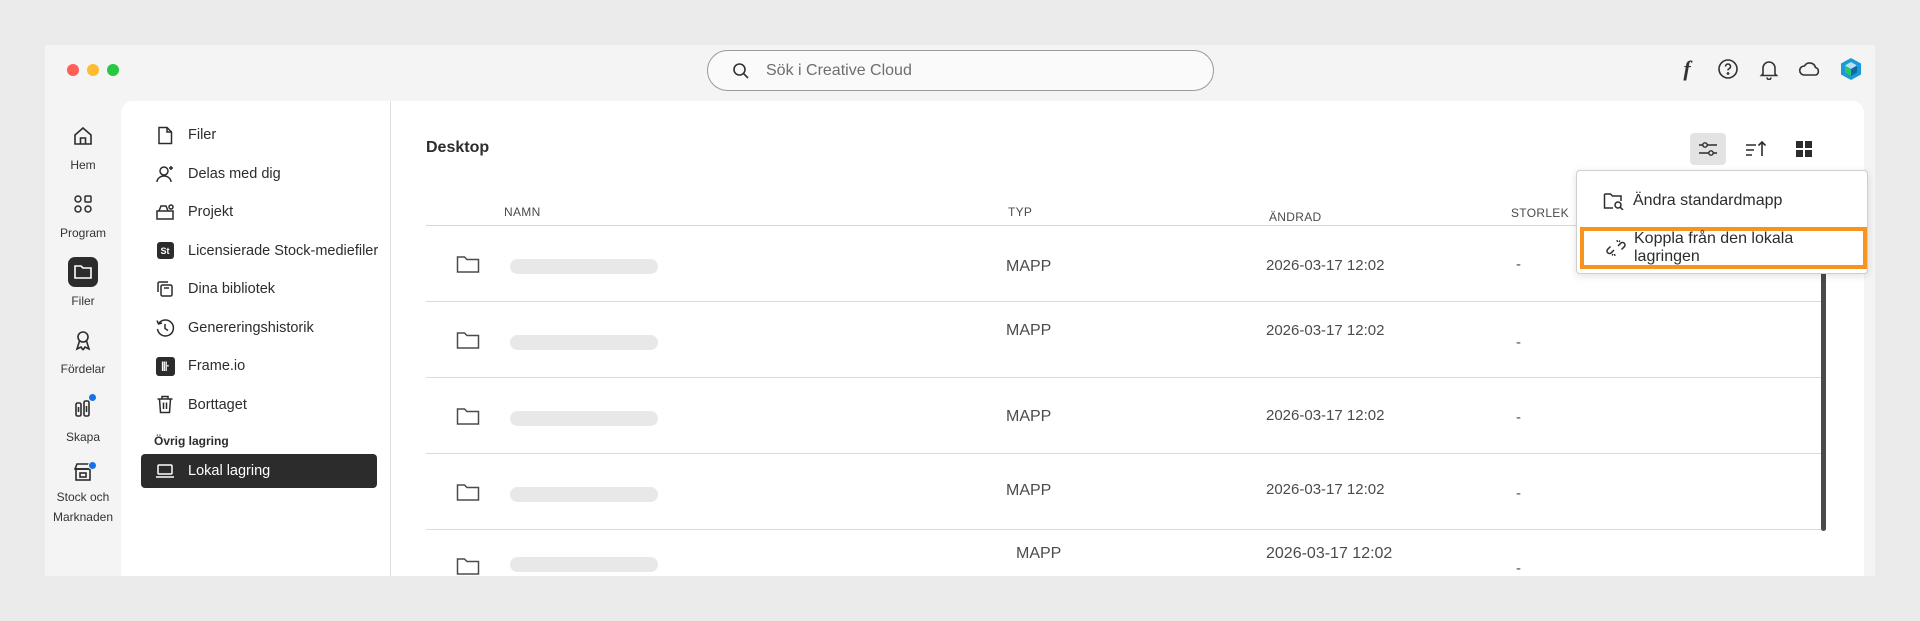  What do you see at coordinates (255, 405) in the screenshot?
I see `sidebar-item-borttaget: Borttaget` at bounding box center [255, 405].